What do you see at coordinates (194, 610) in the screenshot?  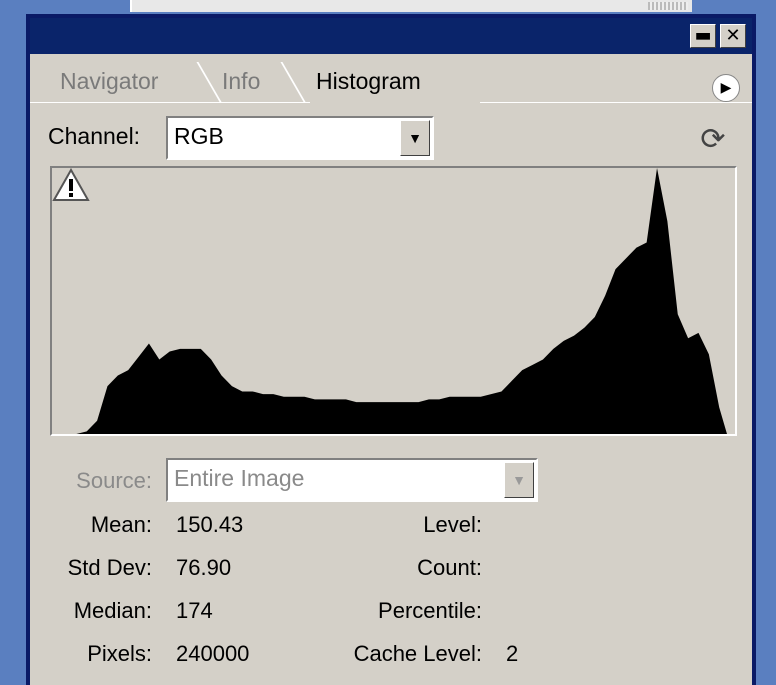 I see `median-value: 174` at bounding box center [194, 610].